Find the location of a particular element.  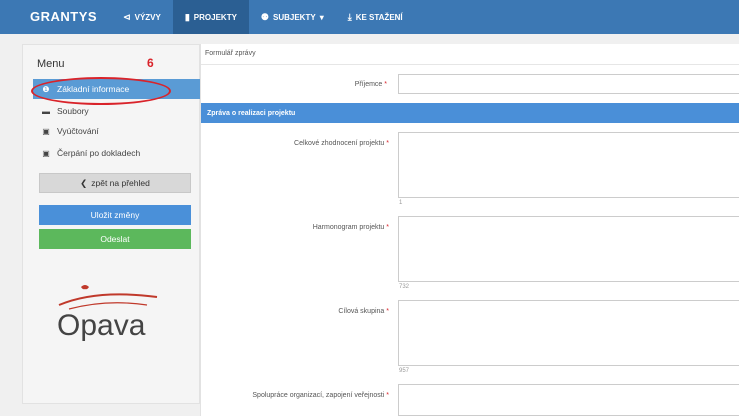

nav-subjekty-label: SUBJEKTY is located at coordinates (294, 17).